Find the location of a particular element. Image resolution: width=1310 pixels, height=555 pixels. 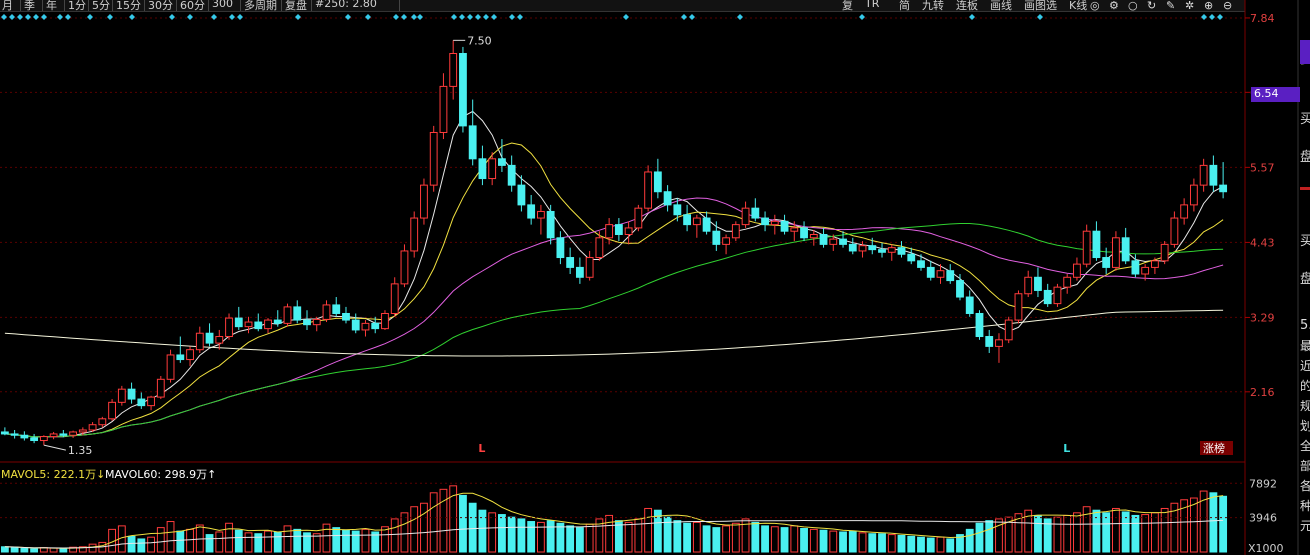

current-price-badge: 6.54 is located at coordinates (1275, 94).